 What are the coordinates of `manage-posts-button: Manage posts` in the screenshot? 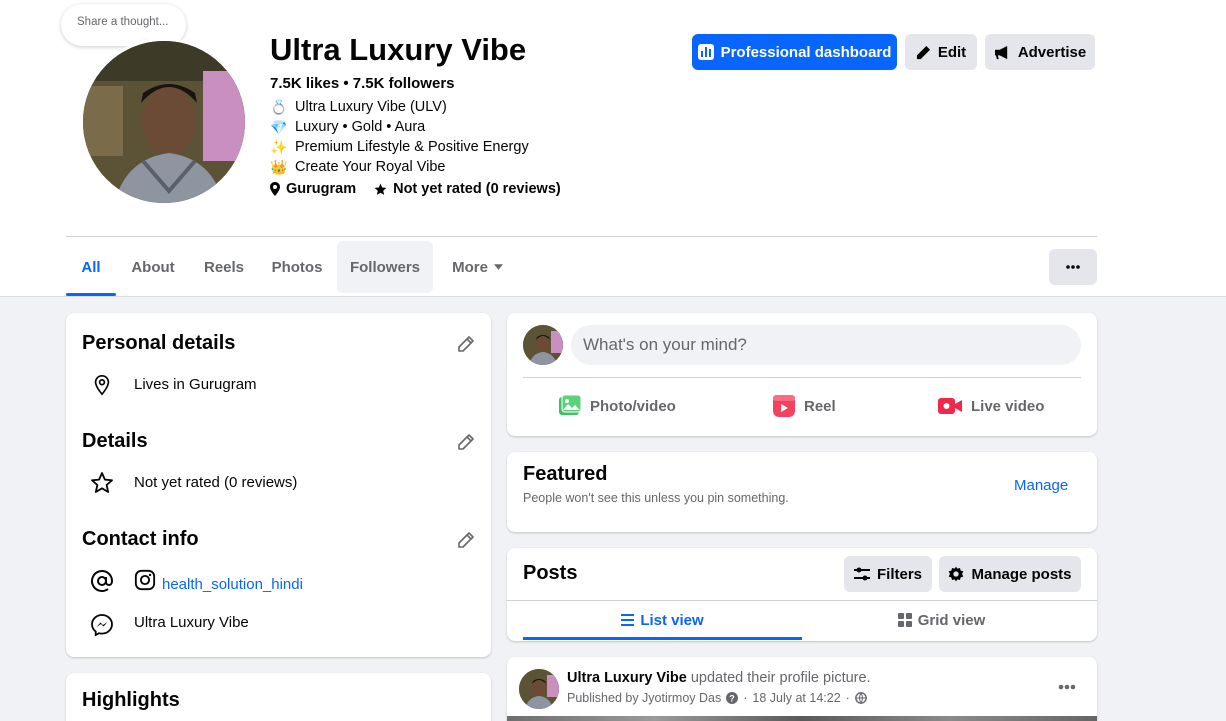 It's located at (1010, 574).